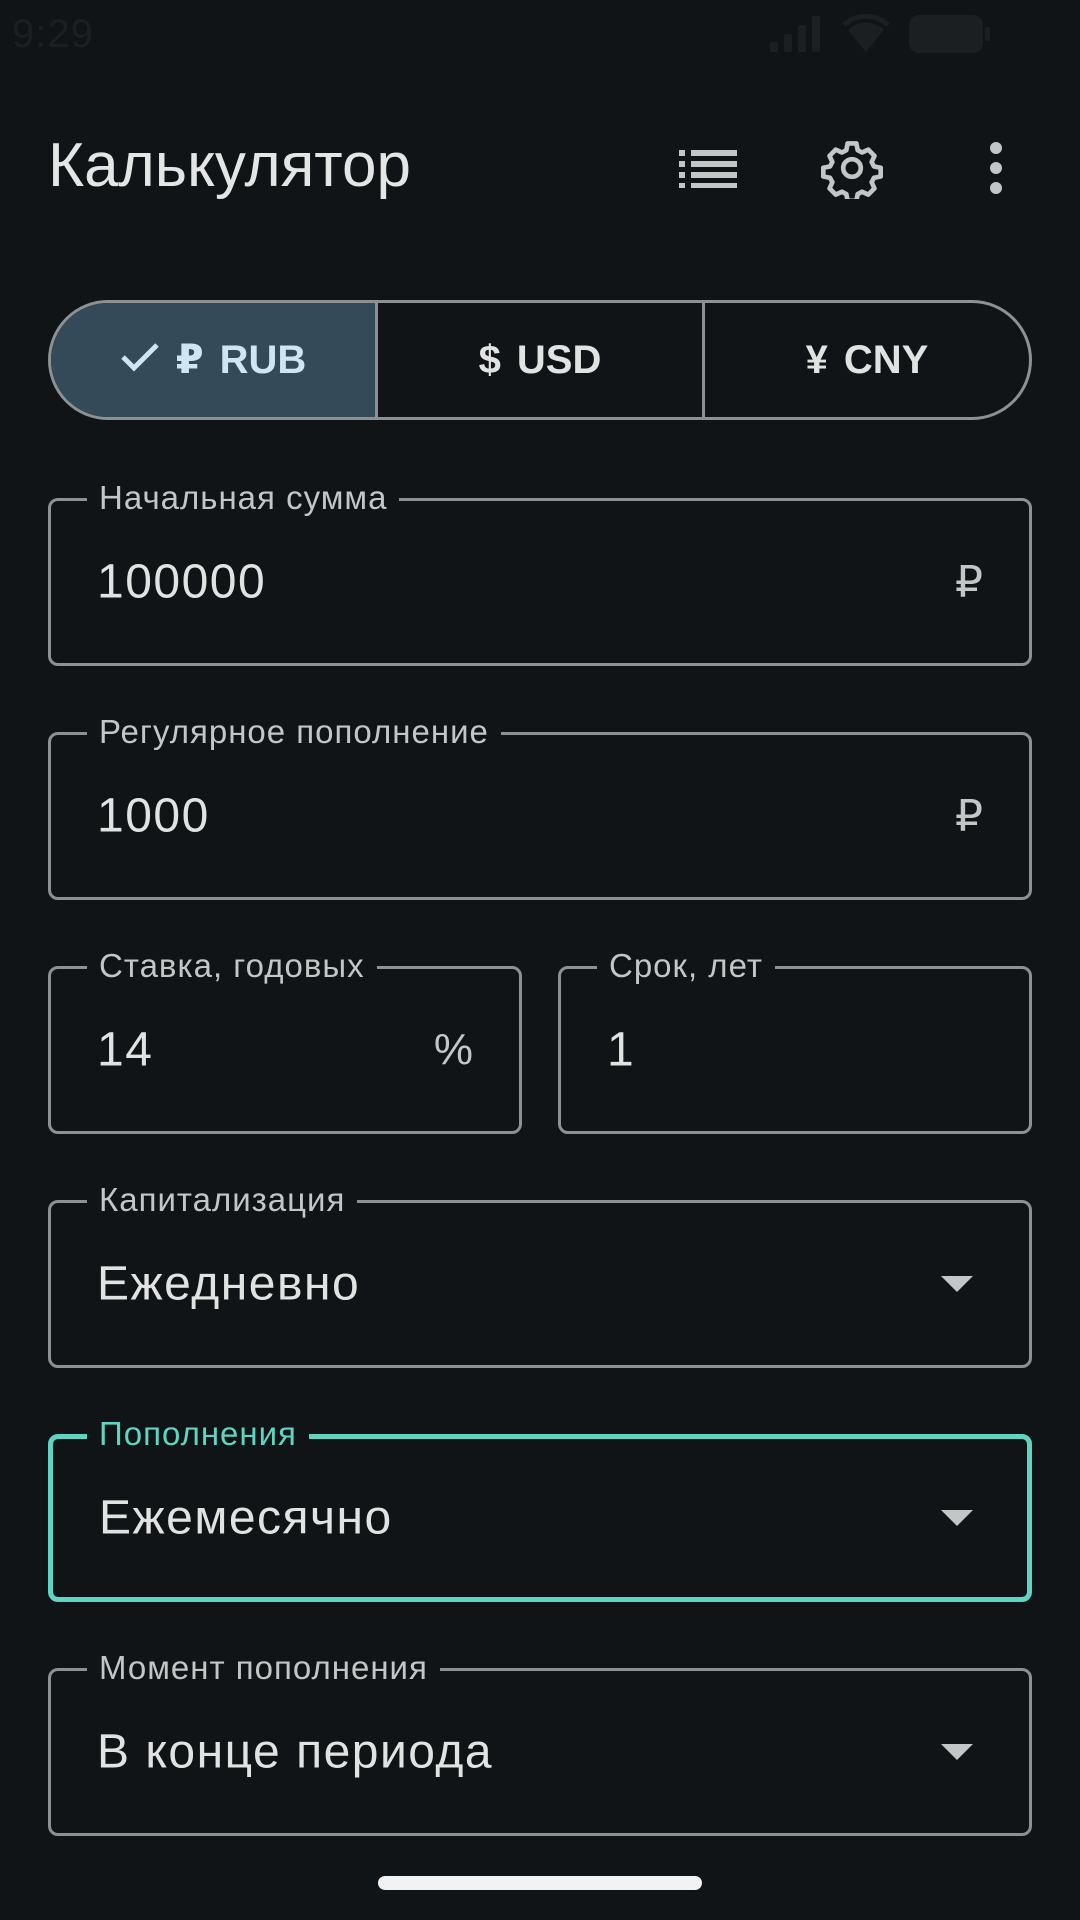 Image resolution: width=1080 pixels, height=1920 pixels. What do you see at coordinates (229, 165) in the screenshot?
I see `page-title: Калькулятор` at bounding box center [229, 165].